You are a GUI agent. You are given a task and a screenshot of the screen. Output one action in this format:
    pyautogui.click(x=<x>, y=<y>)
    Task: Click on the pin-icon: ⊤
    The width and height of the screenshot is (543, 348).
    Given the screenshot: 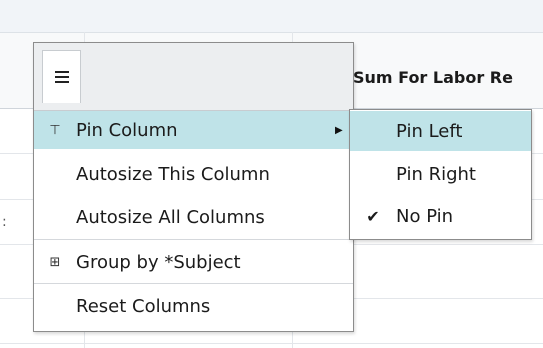 What is the action you would take?
    pyautogui.click(x=55, y=130)
    